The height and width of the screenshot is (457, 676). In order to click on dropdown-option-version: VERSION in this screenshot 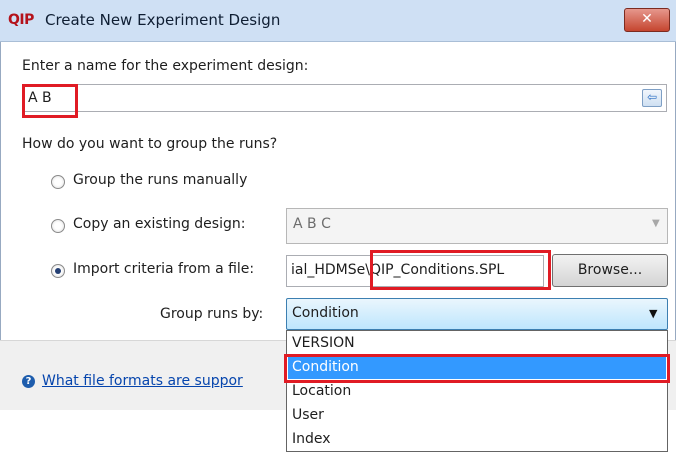, I will do `click(477, 343)`.